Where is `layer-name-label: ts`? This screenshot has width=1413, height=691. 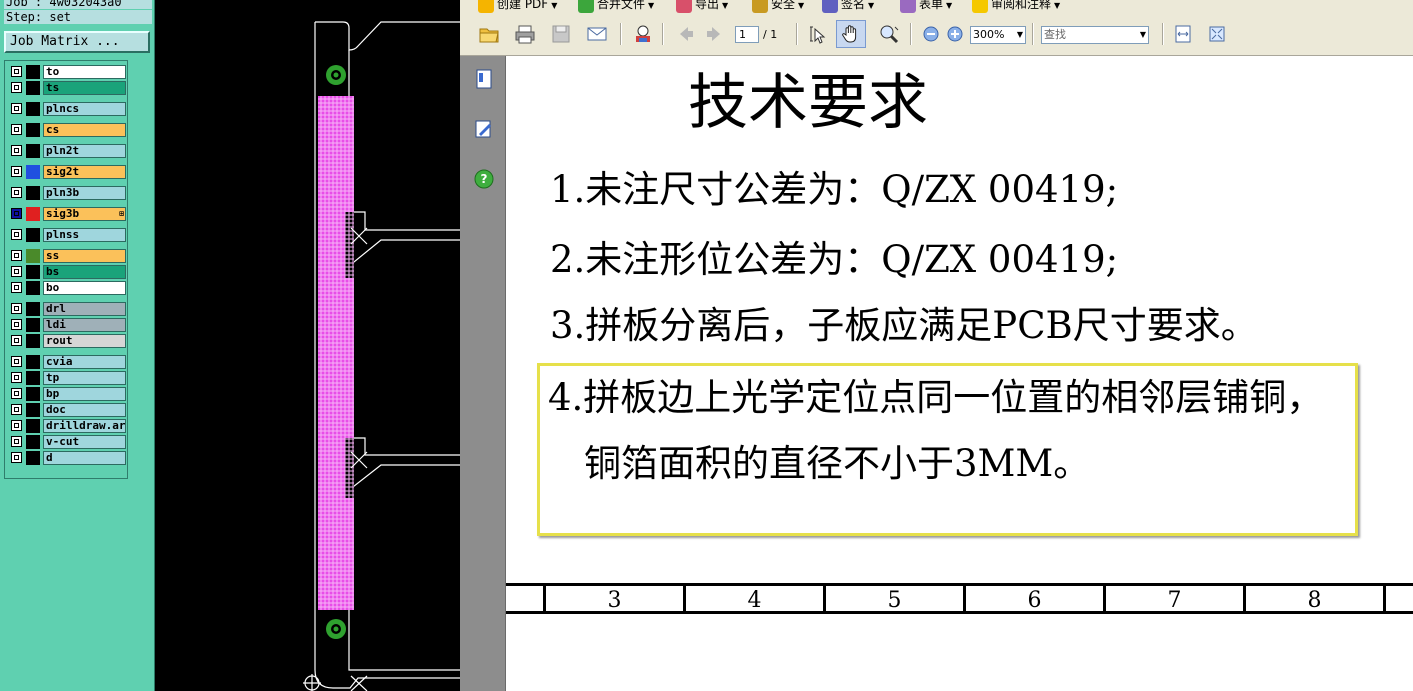 layer-name-label: ts is located at coordinates (84, 88).